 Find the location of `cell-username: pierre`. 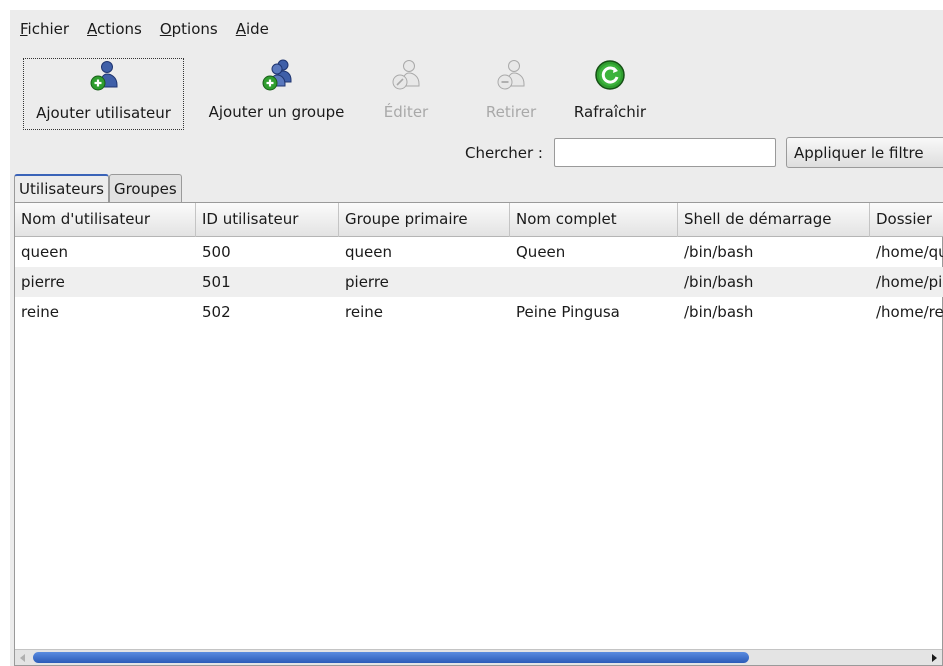

cell-username: pierre is located at coordinates (43, 282).